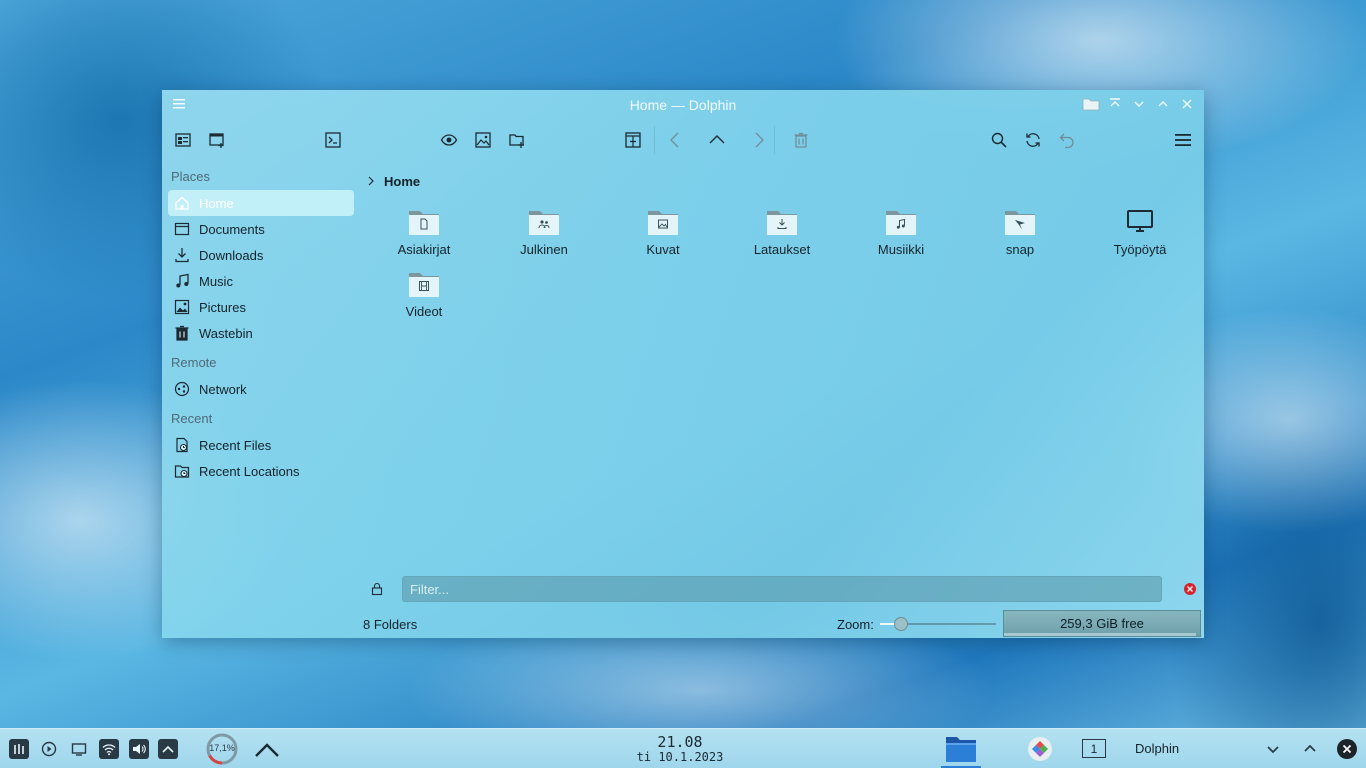  I want to click on zoom-slider, so click(938, 624).